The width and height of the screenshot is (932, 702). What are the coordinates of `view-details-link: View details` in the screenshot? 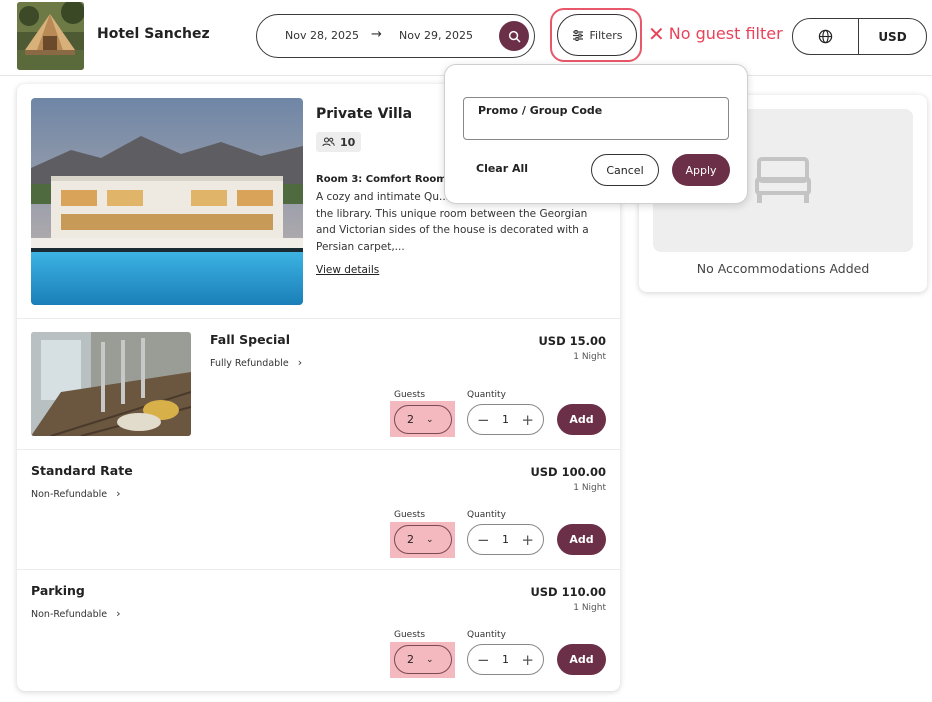 It's located at (347, 270).